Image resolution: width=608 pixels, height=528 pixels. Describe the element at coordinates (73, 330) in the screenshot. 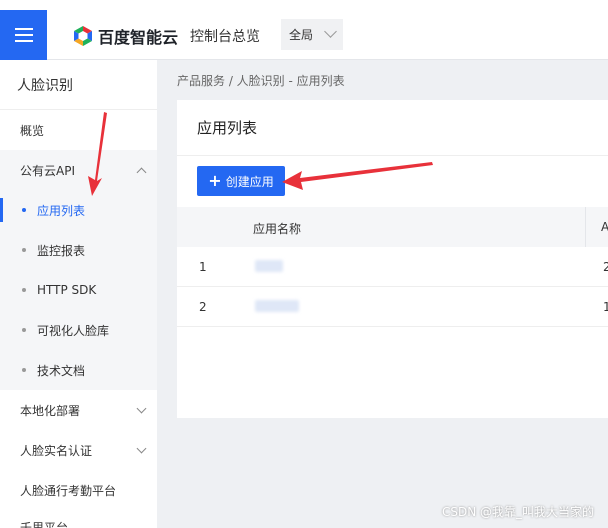

I see `sidebar-item-label: 可视化人脸库` at that location.